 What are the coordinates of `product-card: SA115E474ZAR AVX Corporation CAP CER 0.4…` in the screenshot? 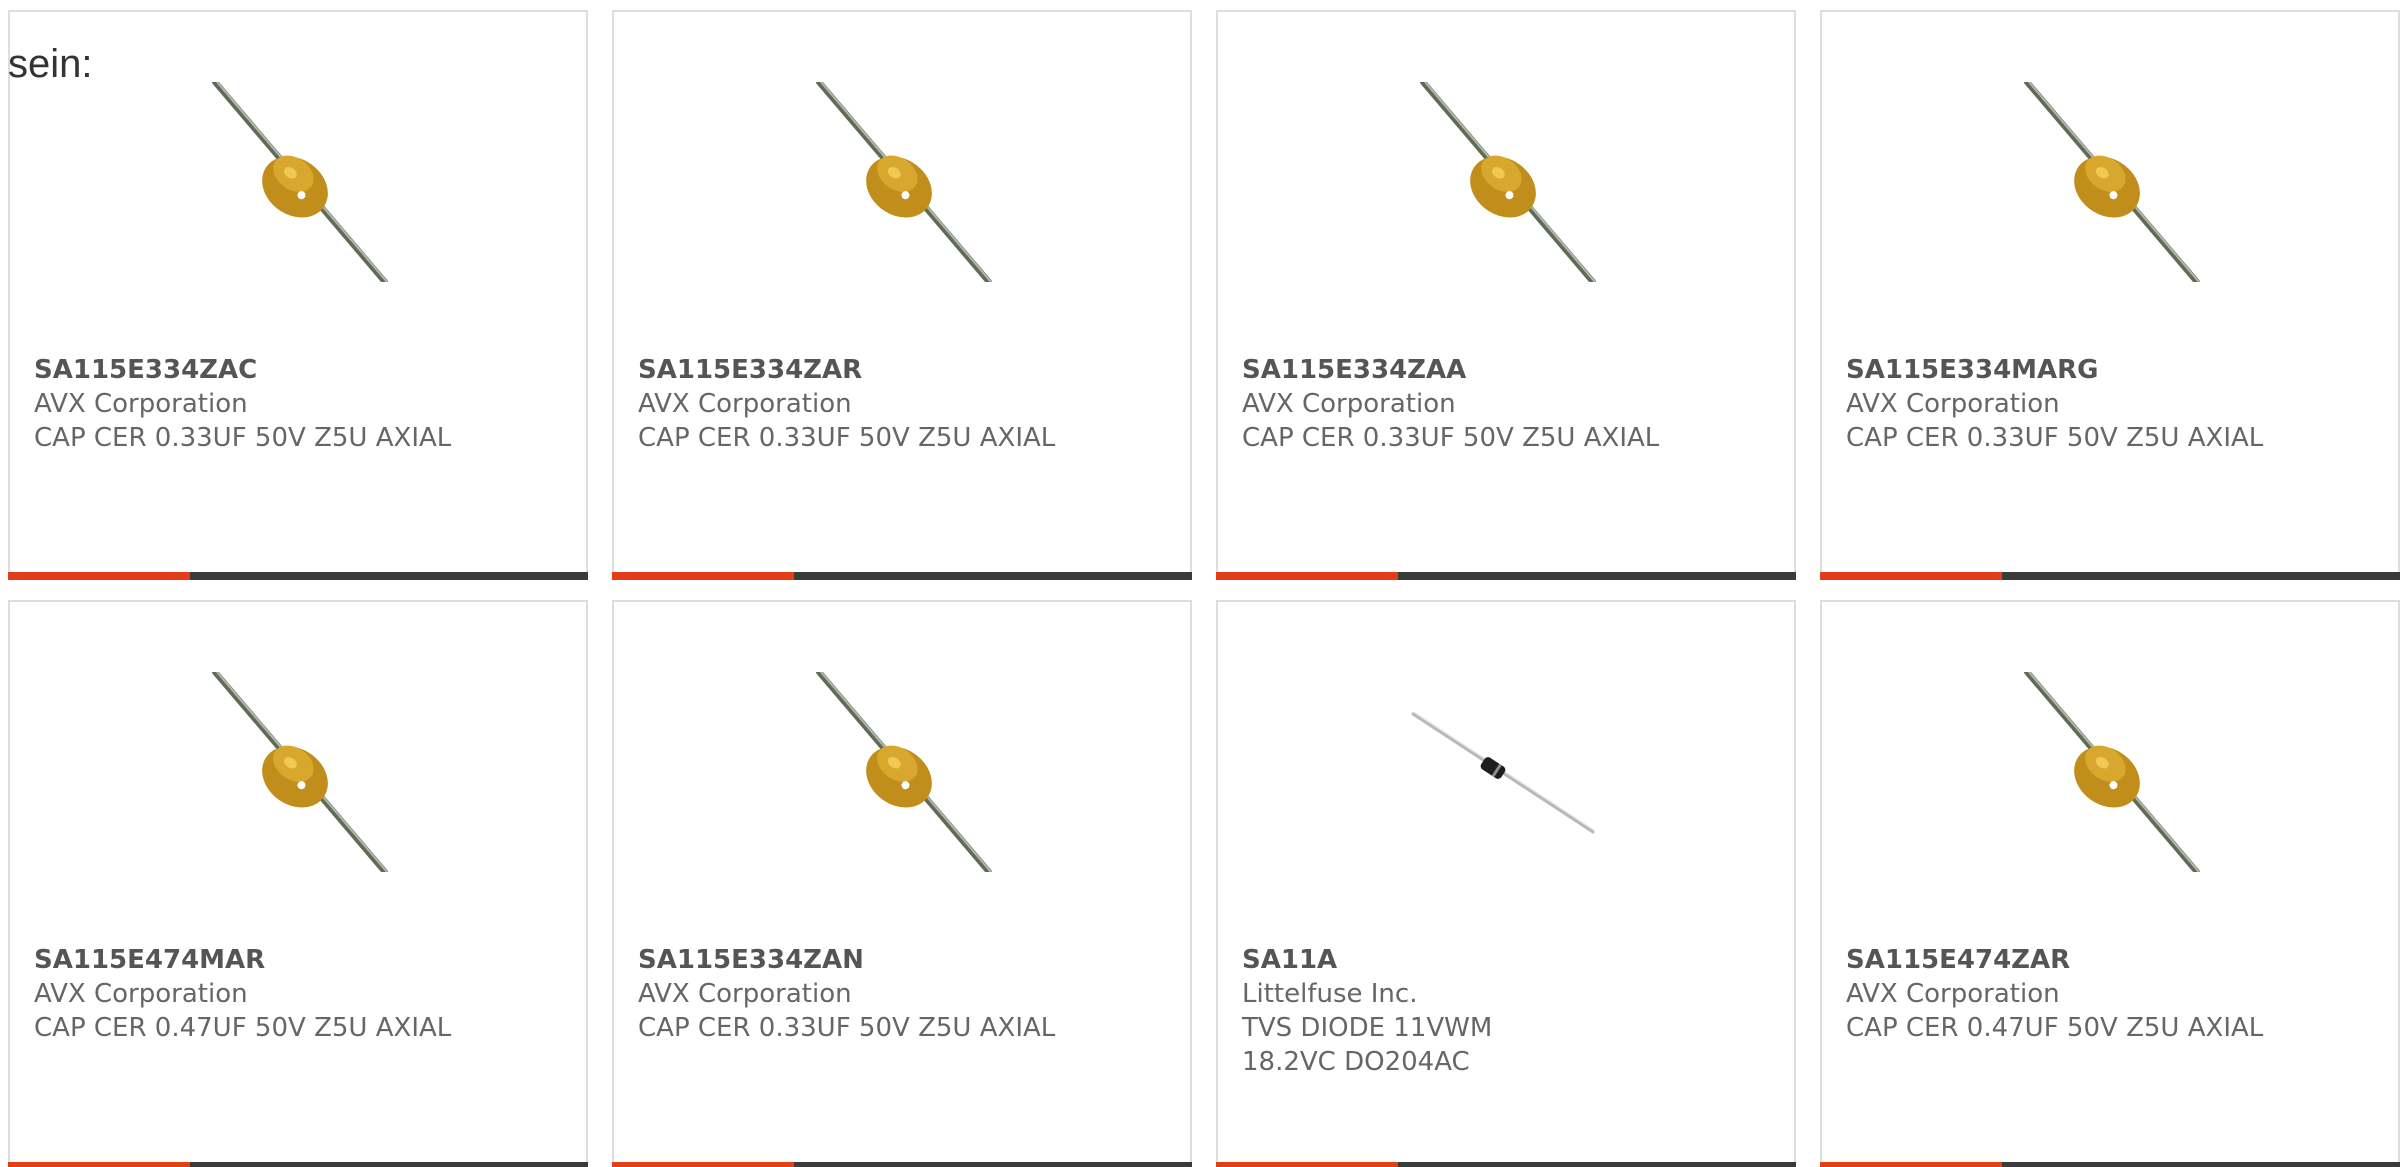 It's located at (2110, 883).